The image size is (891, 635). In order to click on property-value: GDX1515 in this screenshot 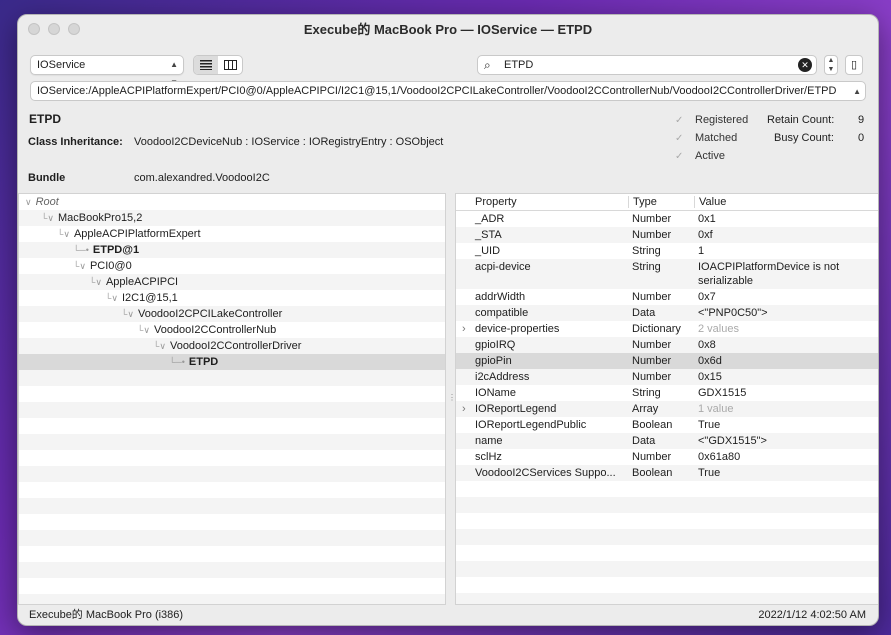, I will do `click(722, 393)`.